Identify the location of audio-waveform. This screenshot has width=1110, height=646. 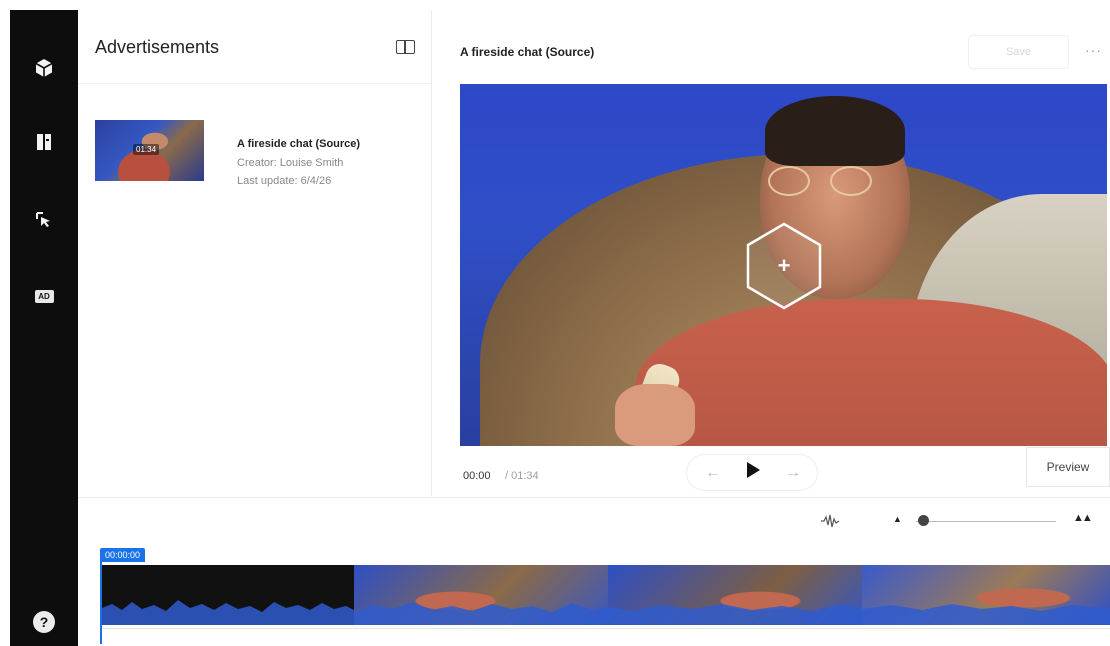
(606, 612).